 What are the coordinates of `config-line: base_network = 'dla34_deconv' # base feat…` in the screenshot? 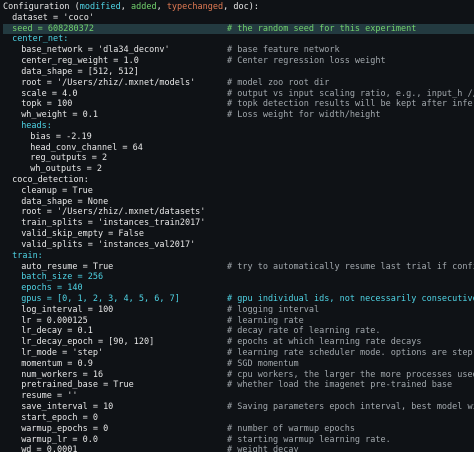 It's located at (238, 50).